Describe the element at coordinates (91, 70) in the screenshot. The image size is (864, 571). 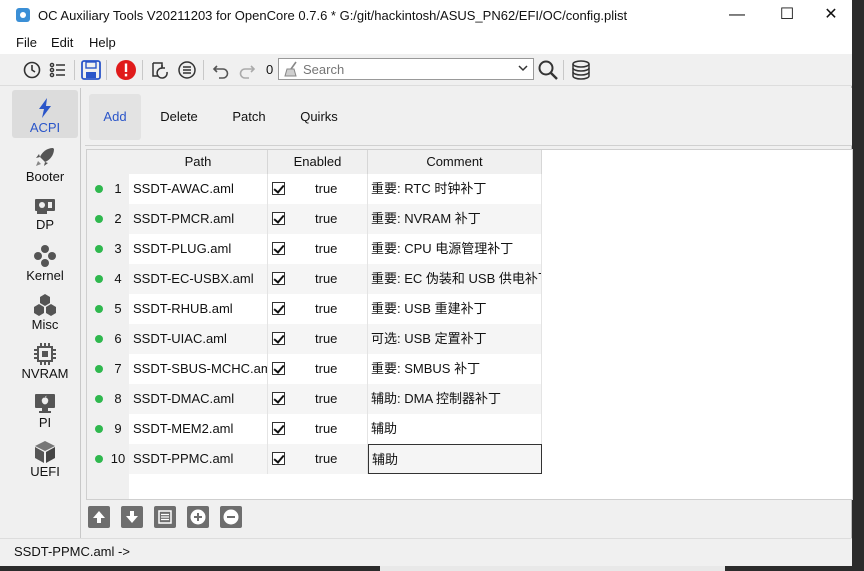
I see `save-icon` at that location.